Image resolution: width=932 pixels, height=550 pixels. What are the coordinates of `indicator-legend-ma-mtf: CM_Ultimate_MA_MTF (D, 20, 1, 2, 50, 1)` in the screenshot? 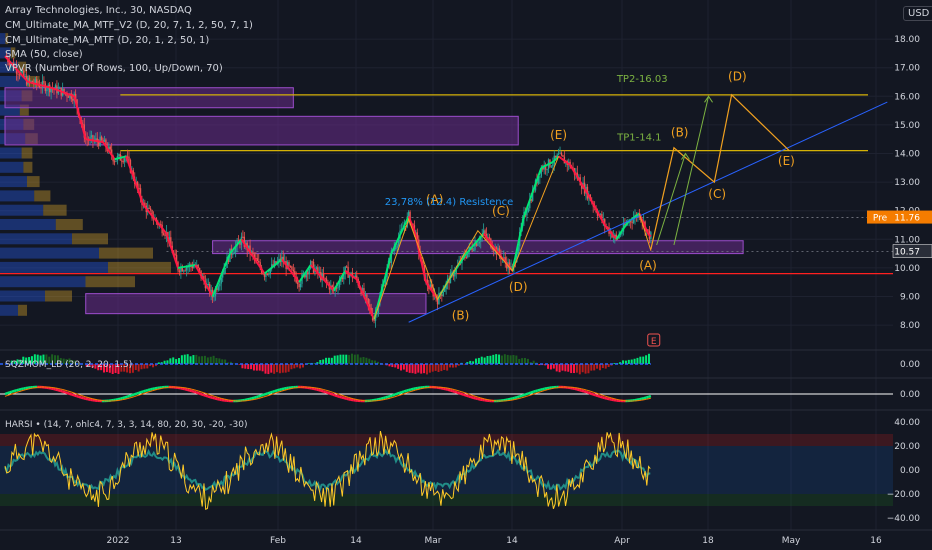 It's located at (107, 41).